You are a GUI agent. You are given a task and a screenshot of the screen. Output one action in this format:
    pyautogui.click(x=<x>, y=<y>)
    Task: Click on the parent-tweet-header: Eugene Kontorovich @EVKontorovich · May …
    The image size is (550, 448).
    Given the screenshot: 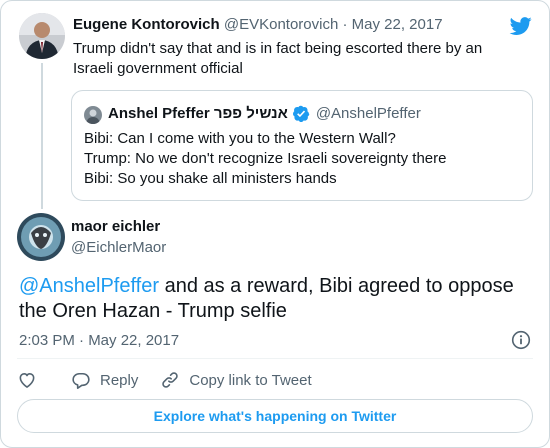 What is the action you would take?
    pyautogui.click(x=258, y=24)
    